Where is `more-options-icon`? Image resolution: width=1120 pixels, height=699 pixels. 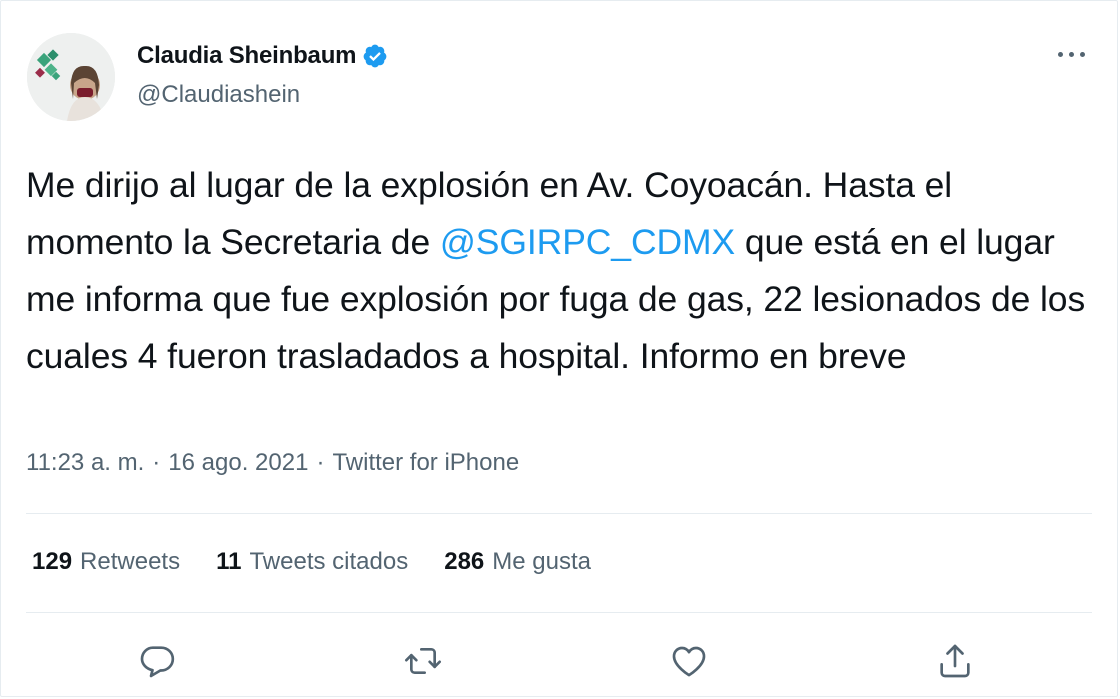
more-options-icon is located at coordinates (1071, 54).